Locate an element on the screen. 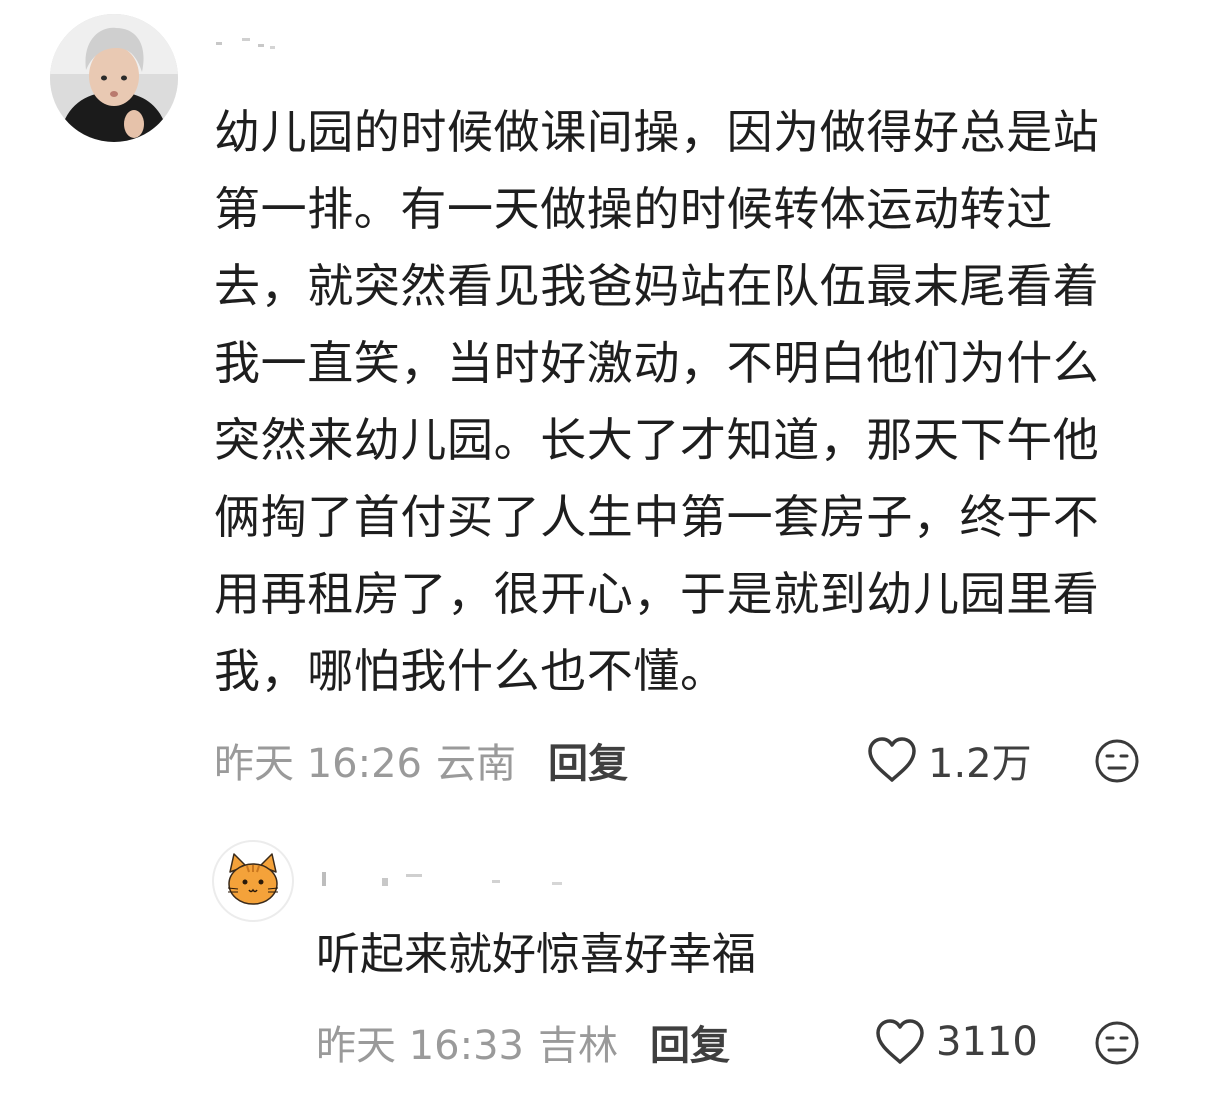  reply-location: 吉林 is located at coordinates (578, 1046).